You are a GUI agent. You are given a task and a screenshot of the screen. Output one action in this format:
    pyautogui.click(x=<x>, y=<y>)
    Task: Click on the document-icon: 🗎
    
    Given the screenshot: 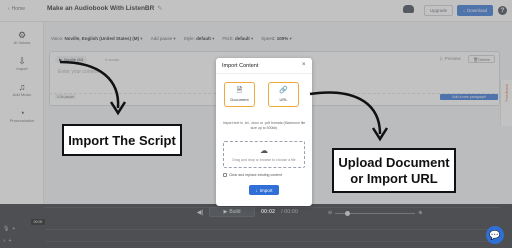 What is the action you would take?
    pyautogui.click(x=239, y=90)
    